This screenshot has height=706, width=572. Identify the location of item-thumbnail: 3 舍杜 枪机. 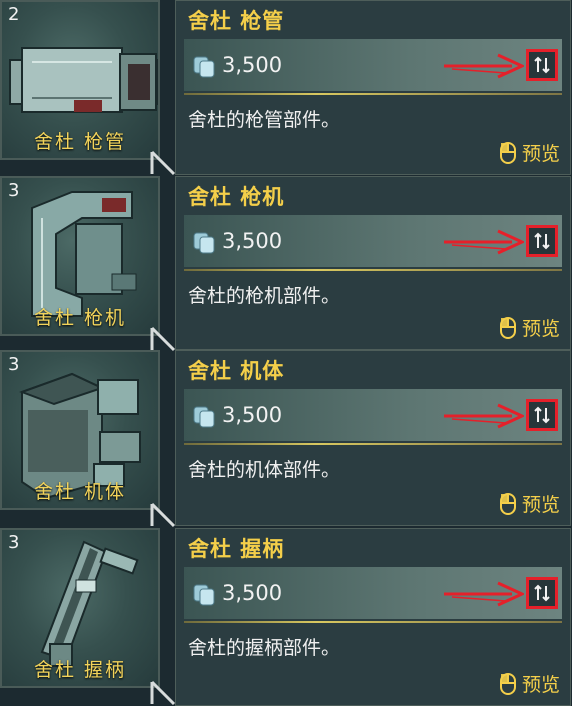
(80, 256).